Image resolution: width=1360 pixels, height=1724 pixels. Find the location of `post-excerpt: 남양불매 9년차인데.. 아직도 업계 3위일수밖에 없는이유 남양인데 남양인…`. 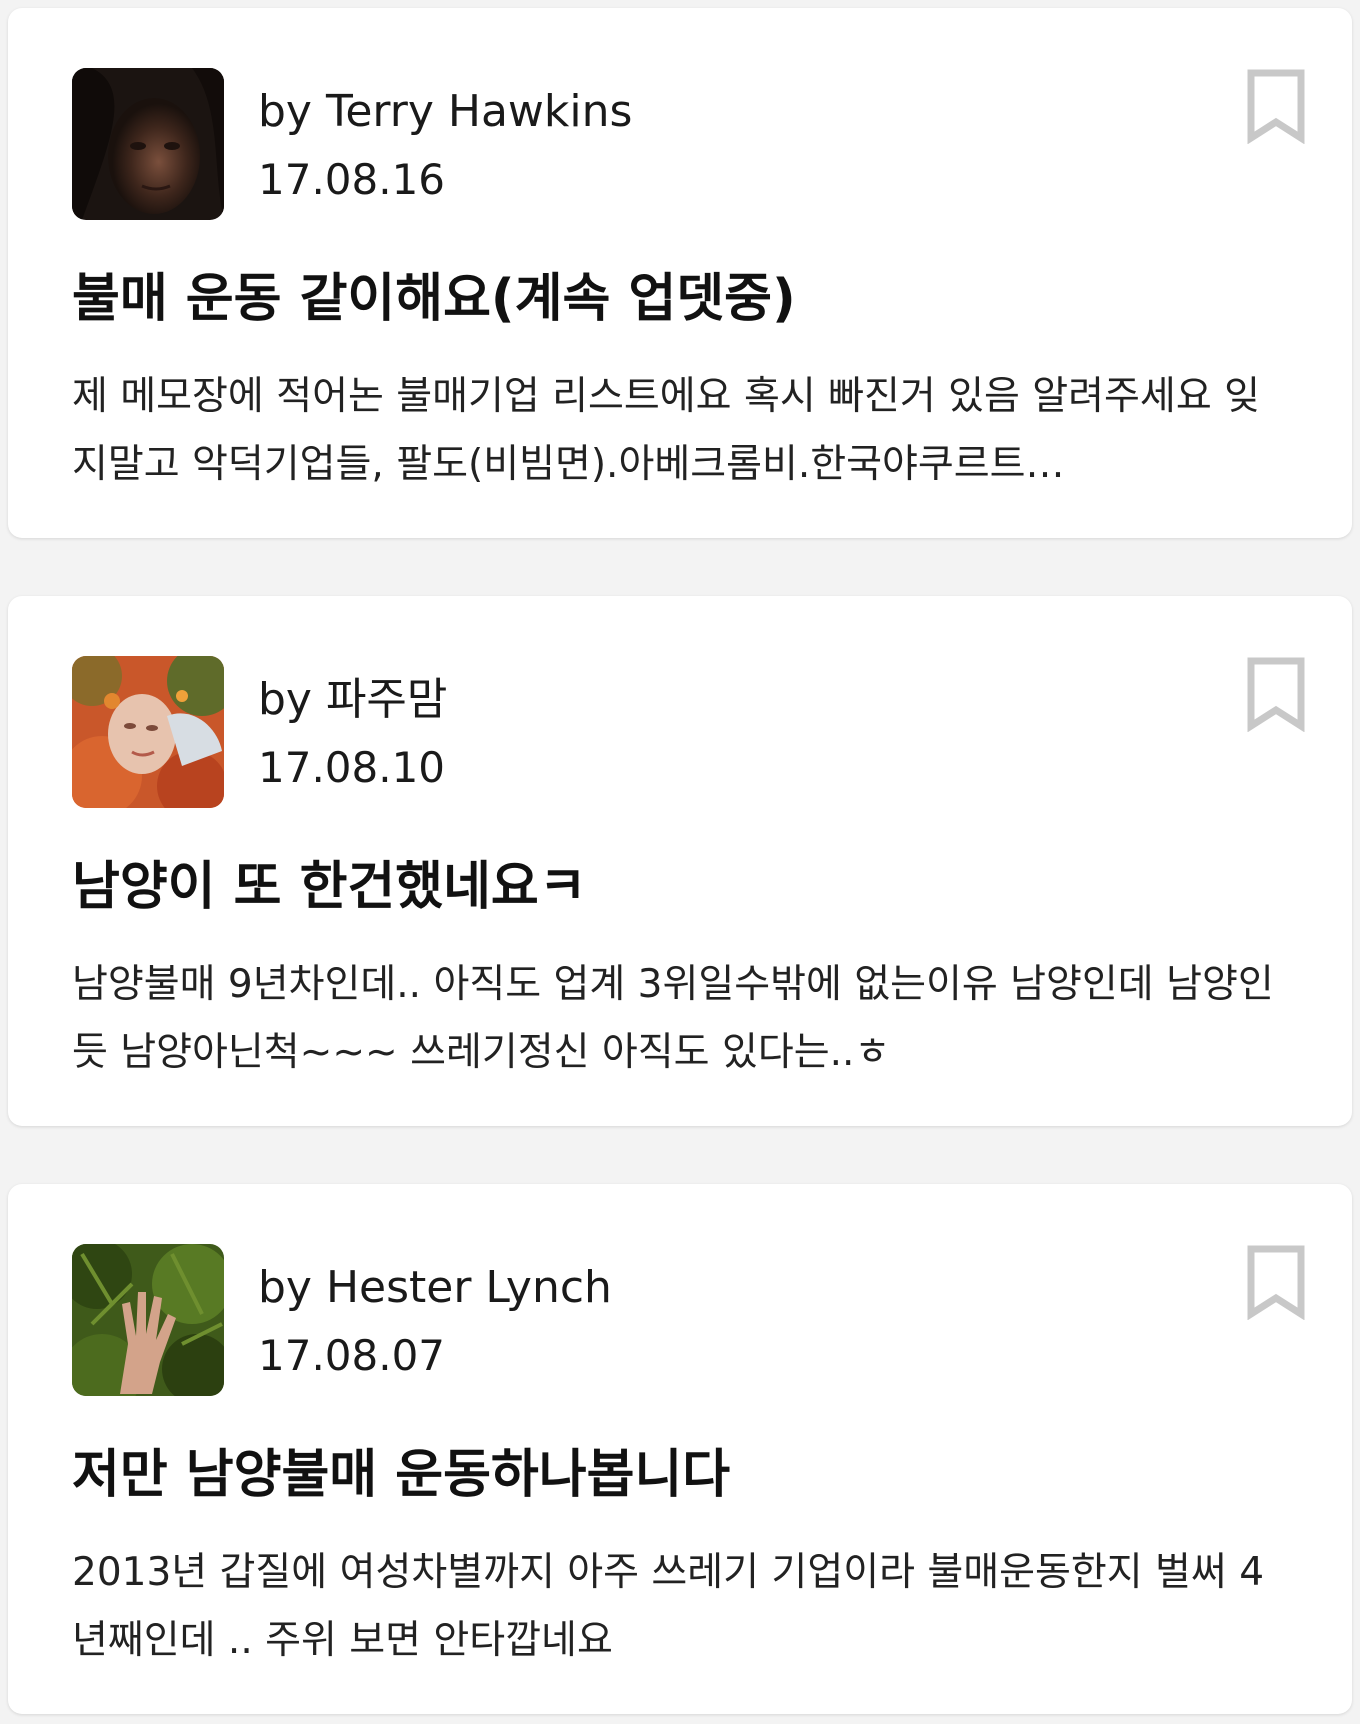

post-excerpt: 남양불매 9년차인데.. 아직도 업계 3위일수밖에 없는이유 남양인데 남양인… is located at coordinates (682, 1019).